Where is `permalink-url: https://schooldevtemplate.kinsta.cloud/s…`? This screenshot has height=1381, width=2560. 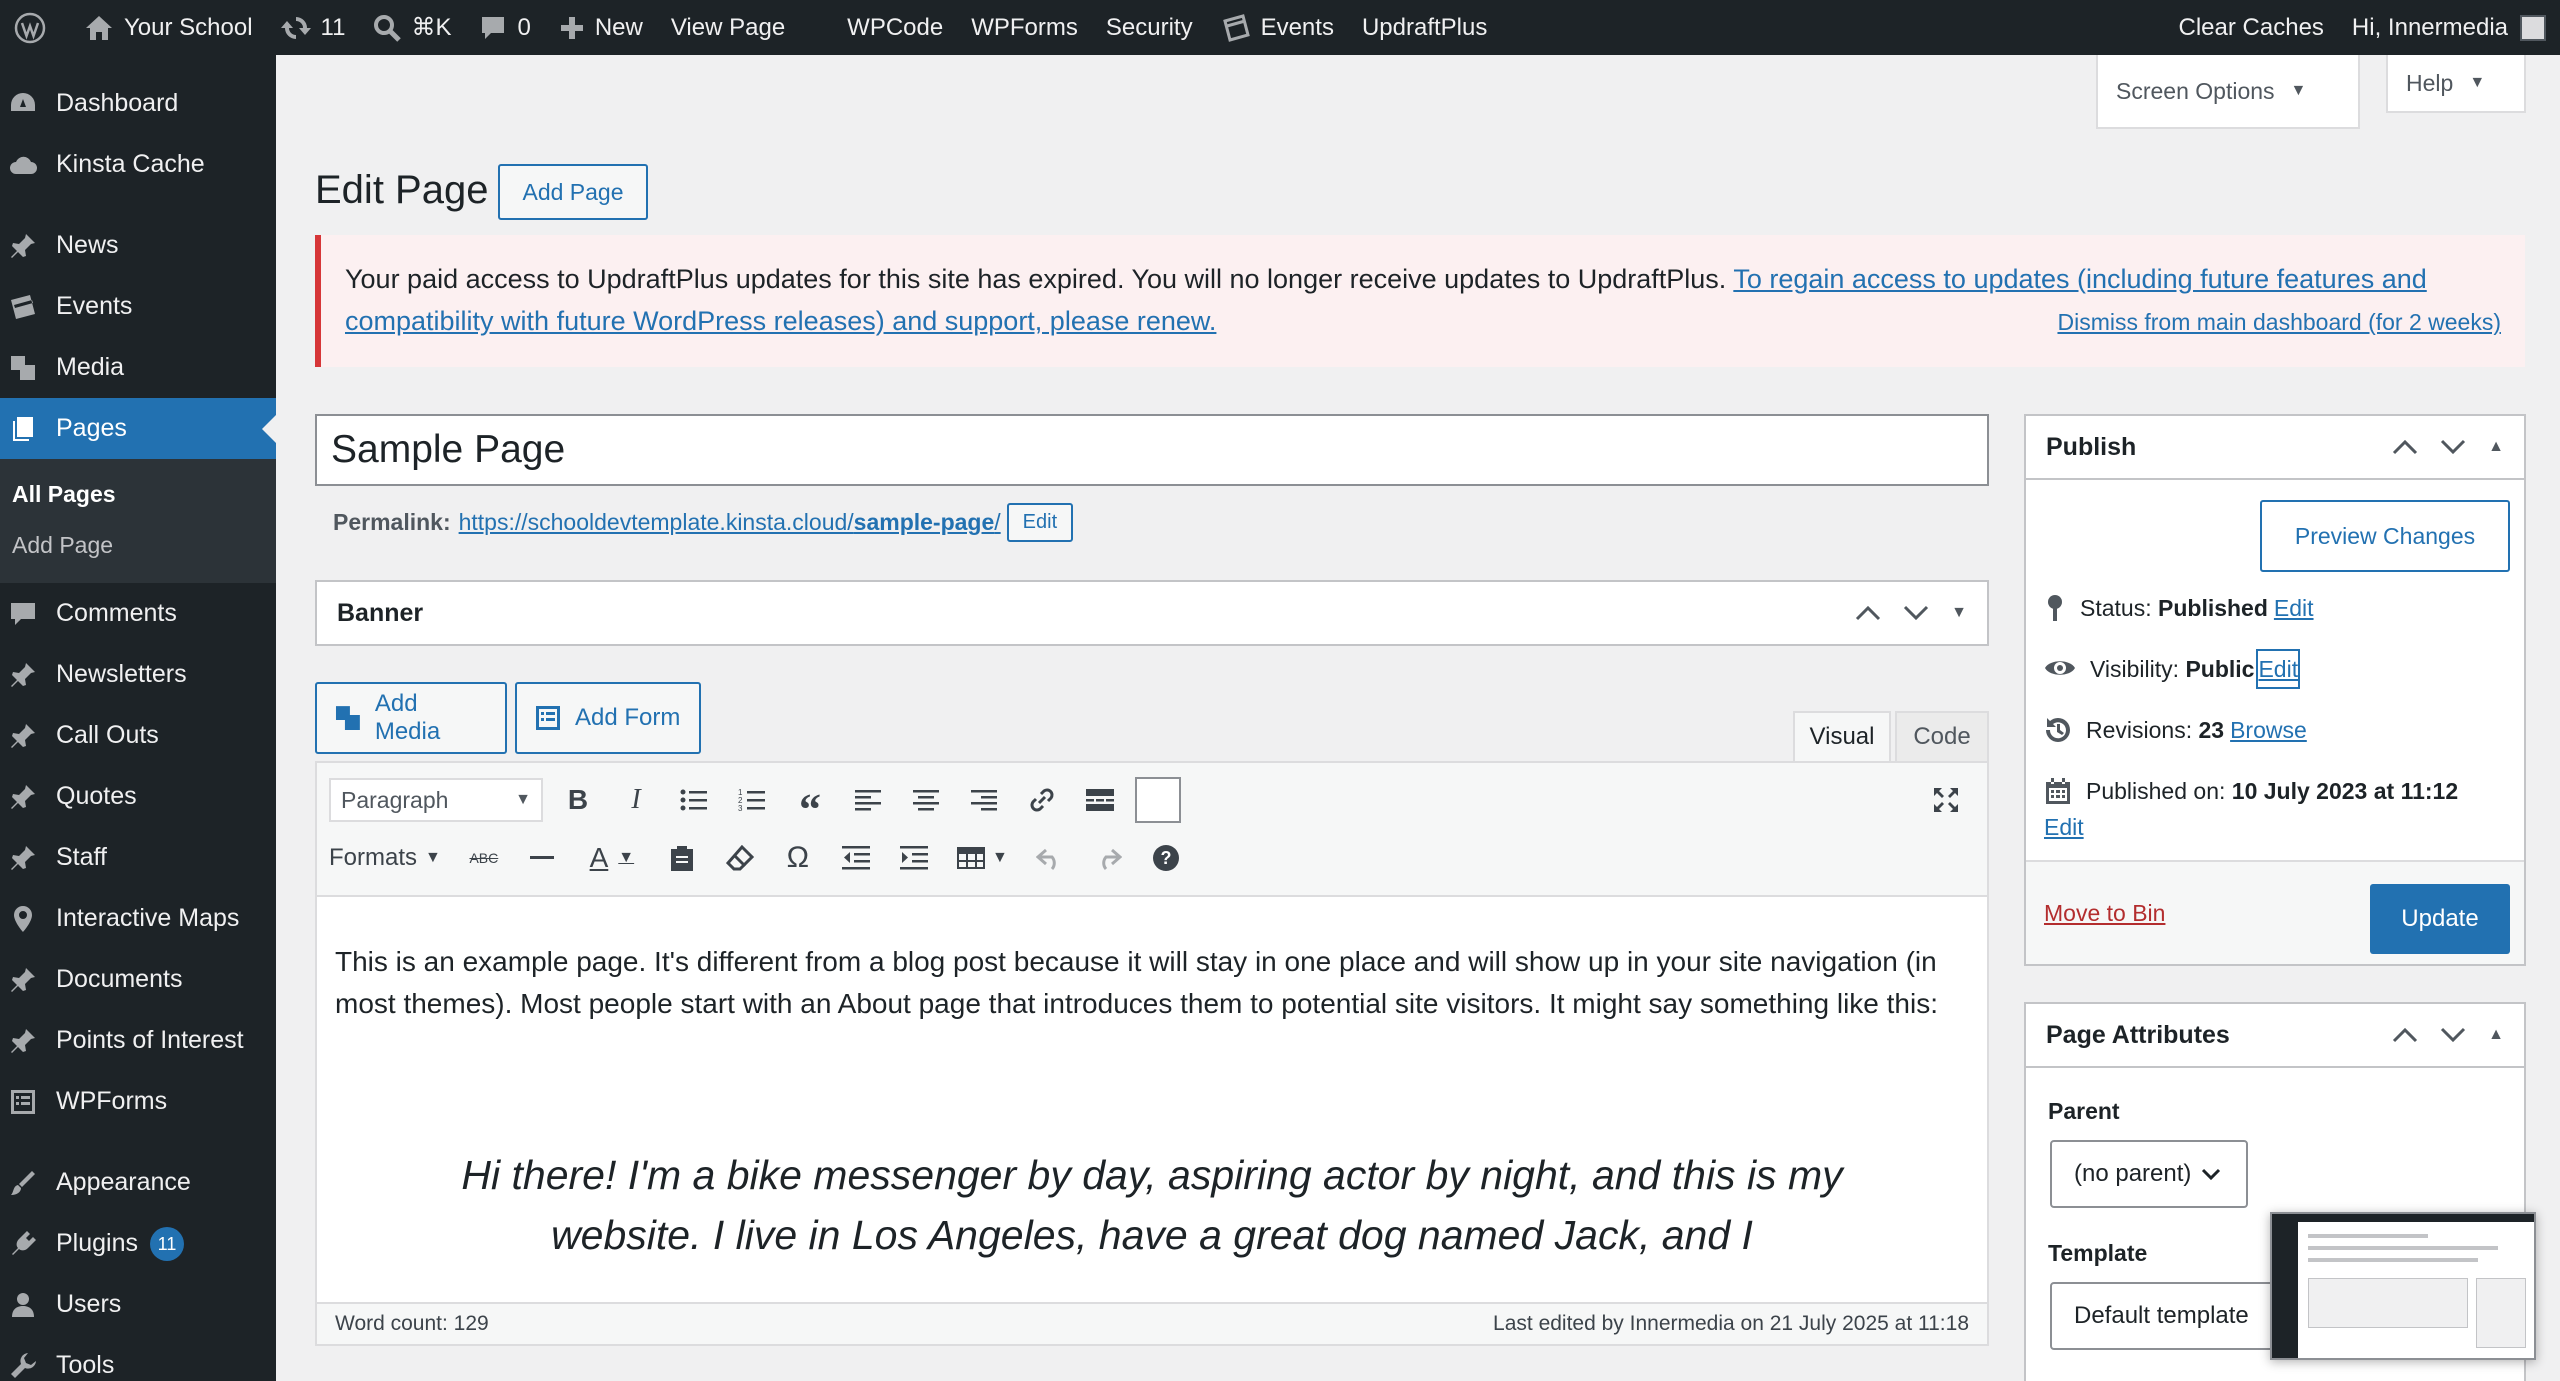 permalink-url: https://schooldevtemplate.kinsta.cloud/s… is located at coordinates (730, 522).